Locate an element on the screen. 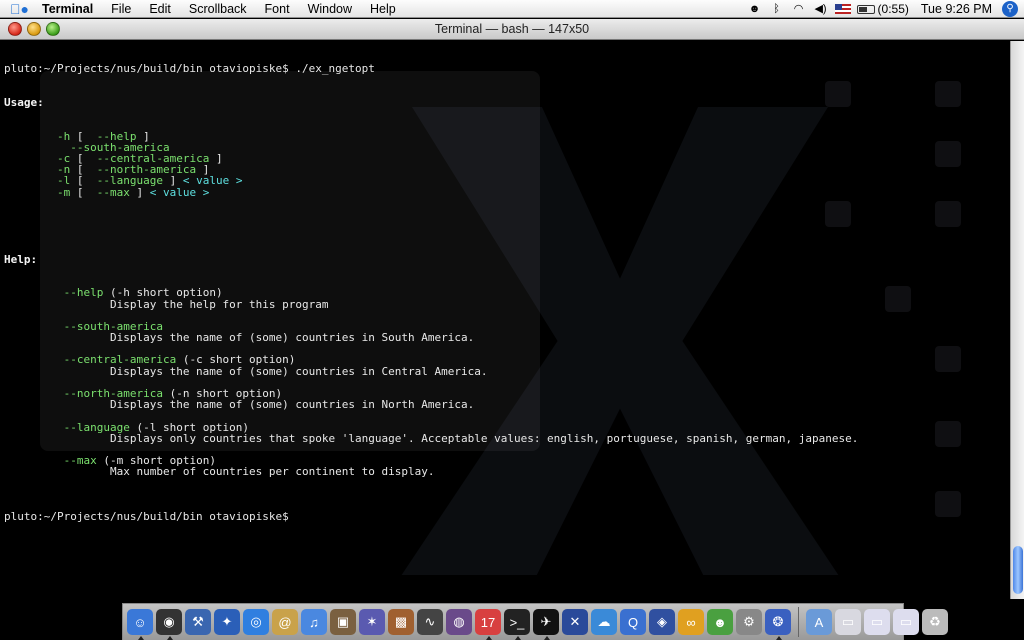 This screenshot has height=640, width=1024. applications-folder-icon: A is located at coordinates (819, 622).